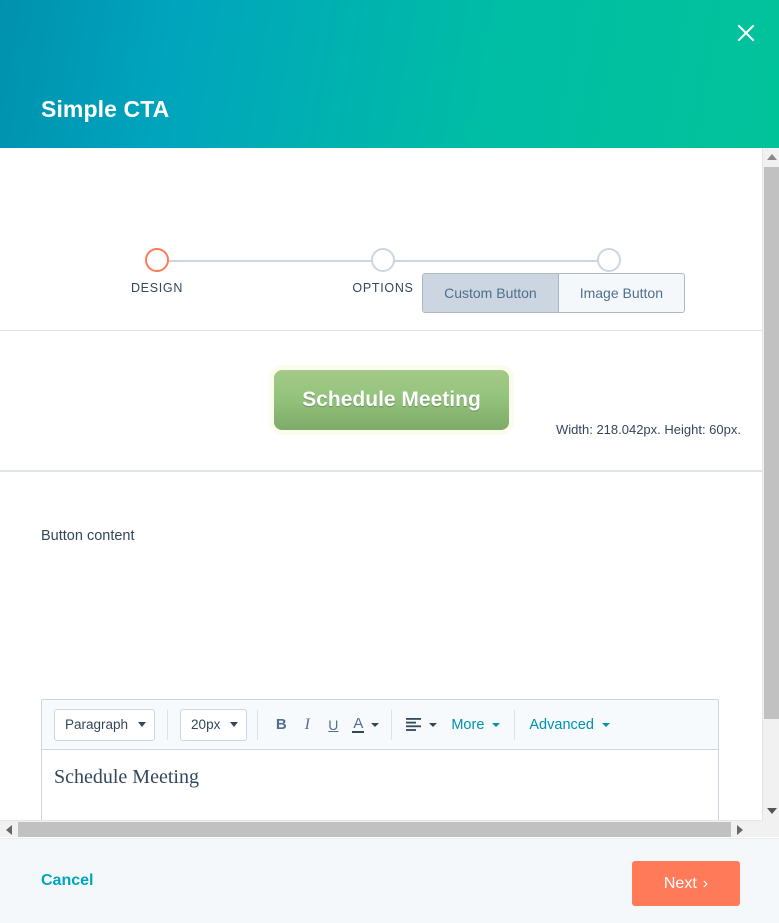 Image resolution: width=779 pixels, height=923 pixels. I want to click on editor-toolbar: Paragraph 20px B I U A More Advanced, so click(380, 725).